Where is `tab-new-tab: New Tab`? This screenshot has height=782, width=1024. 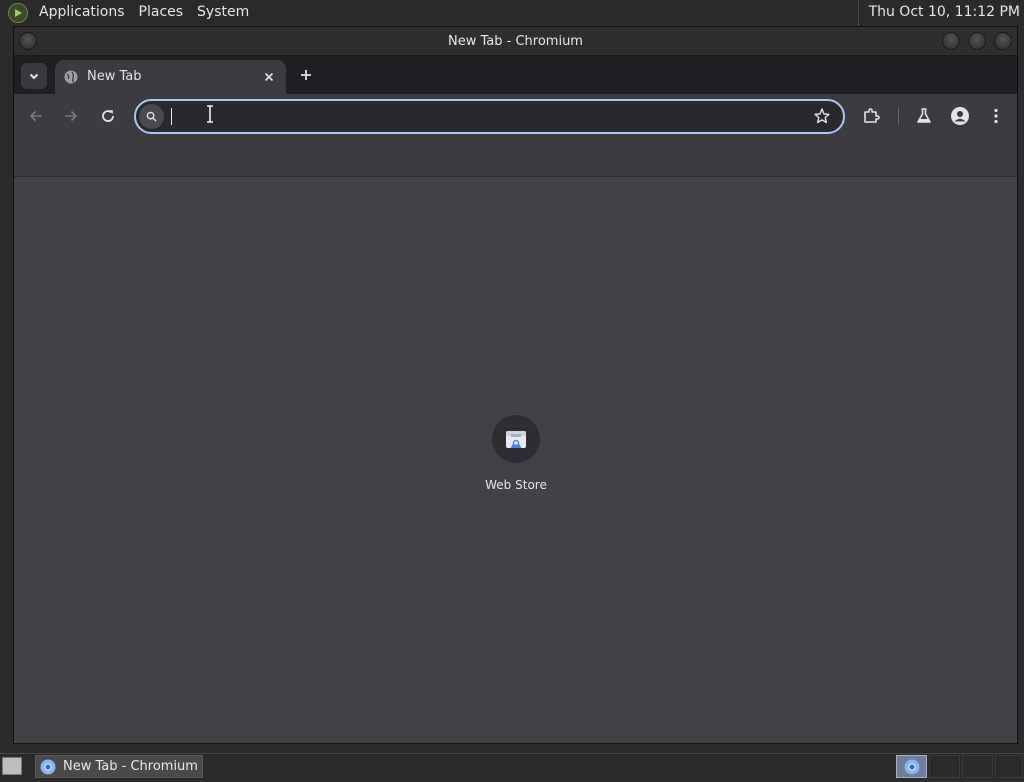
tab-new-tab: New Tab is located at coordinates (170, 77).